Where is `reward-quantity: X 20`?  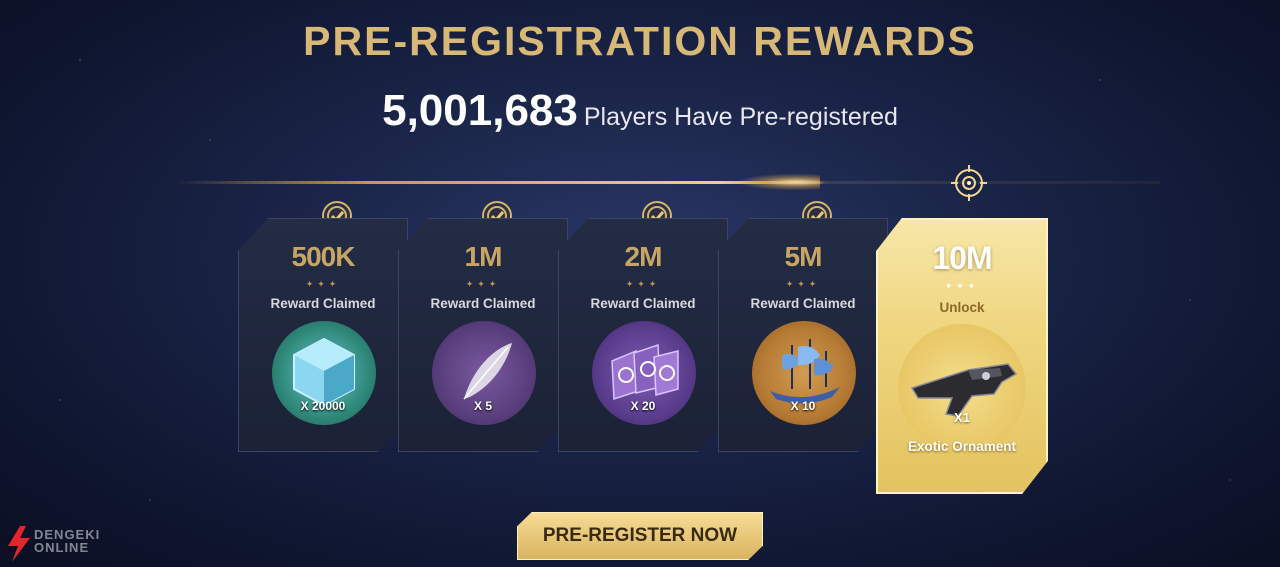
reward-quantity: X 20 is located at coordinates (643, 406).